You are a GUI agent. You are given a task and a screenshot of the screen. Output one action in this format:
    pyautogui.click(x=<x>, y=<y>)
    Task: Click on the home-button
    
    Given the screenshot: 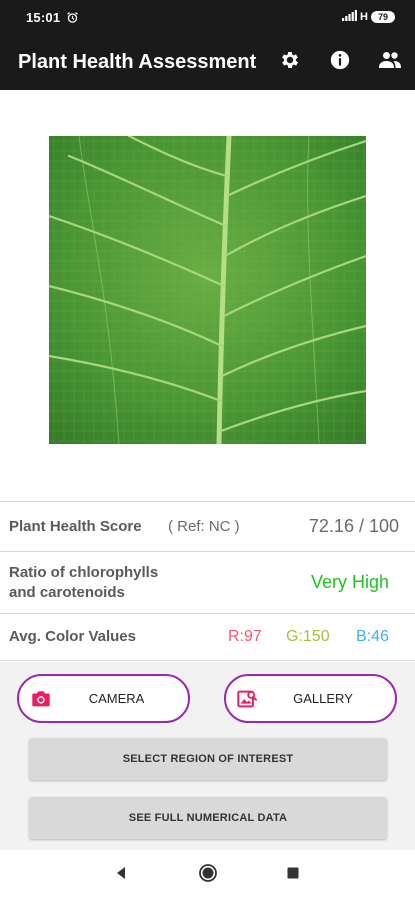 What is the action you would take?
    pyautogui.click(x=208, y=875)
    